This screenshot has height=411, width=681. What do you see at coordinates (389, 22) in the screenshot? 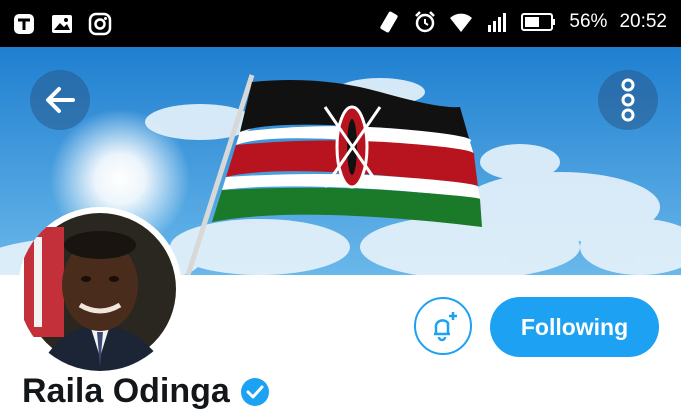
I see `vibrate-icon` at bounding box center [389, 22].